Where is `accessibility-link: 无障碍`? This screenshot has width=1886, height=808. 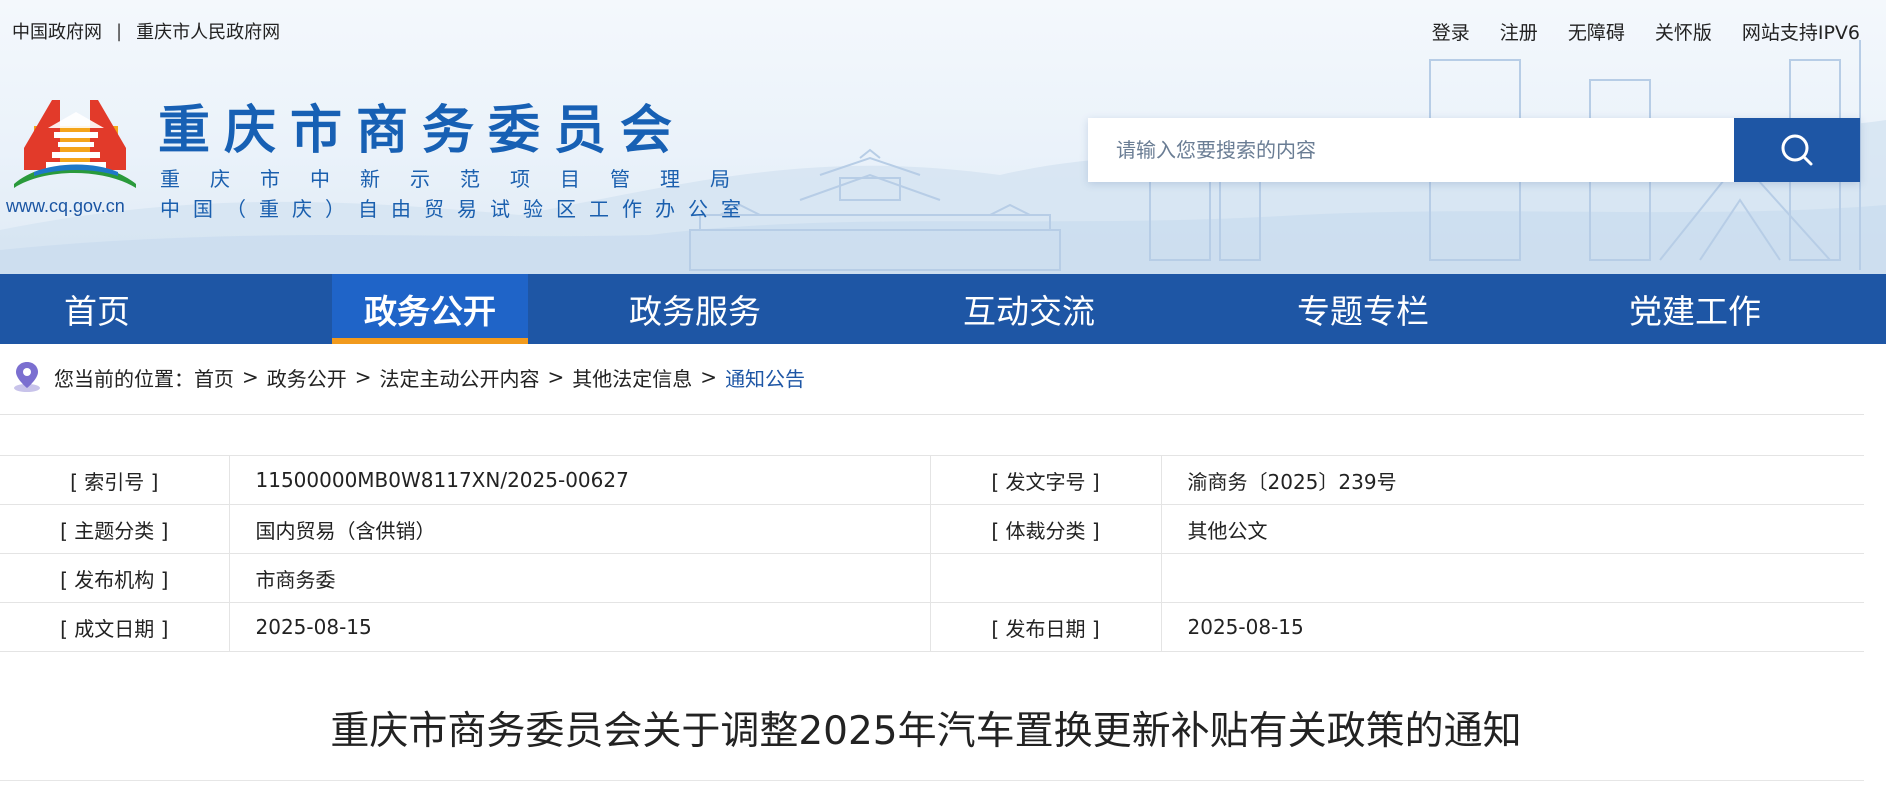 accessibility-link: 无障碍 is located at coordinates (1596, 31).